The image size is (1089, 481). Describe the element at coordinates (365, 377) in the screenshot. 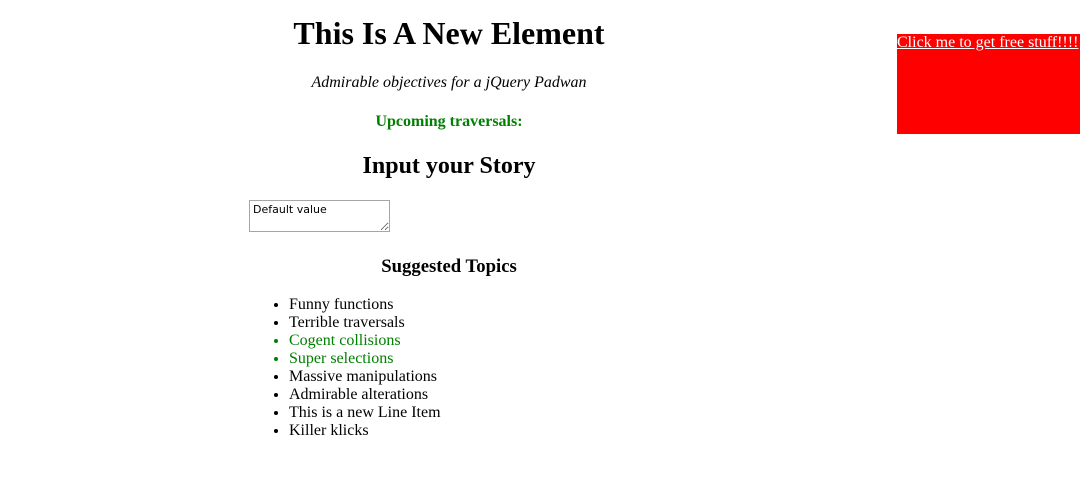

I see `topic-item: Massive manipulations` at that location.